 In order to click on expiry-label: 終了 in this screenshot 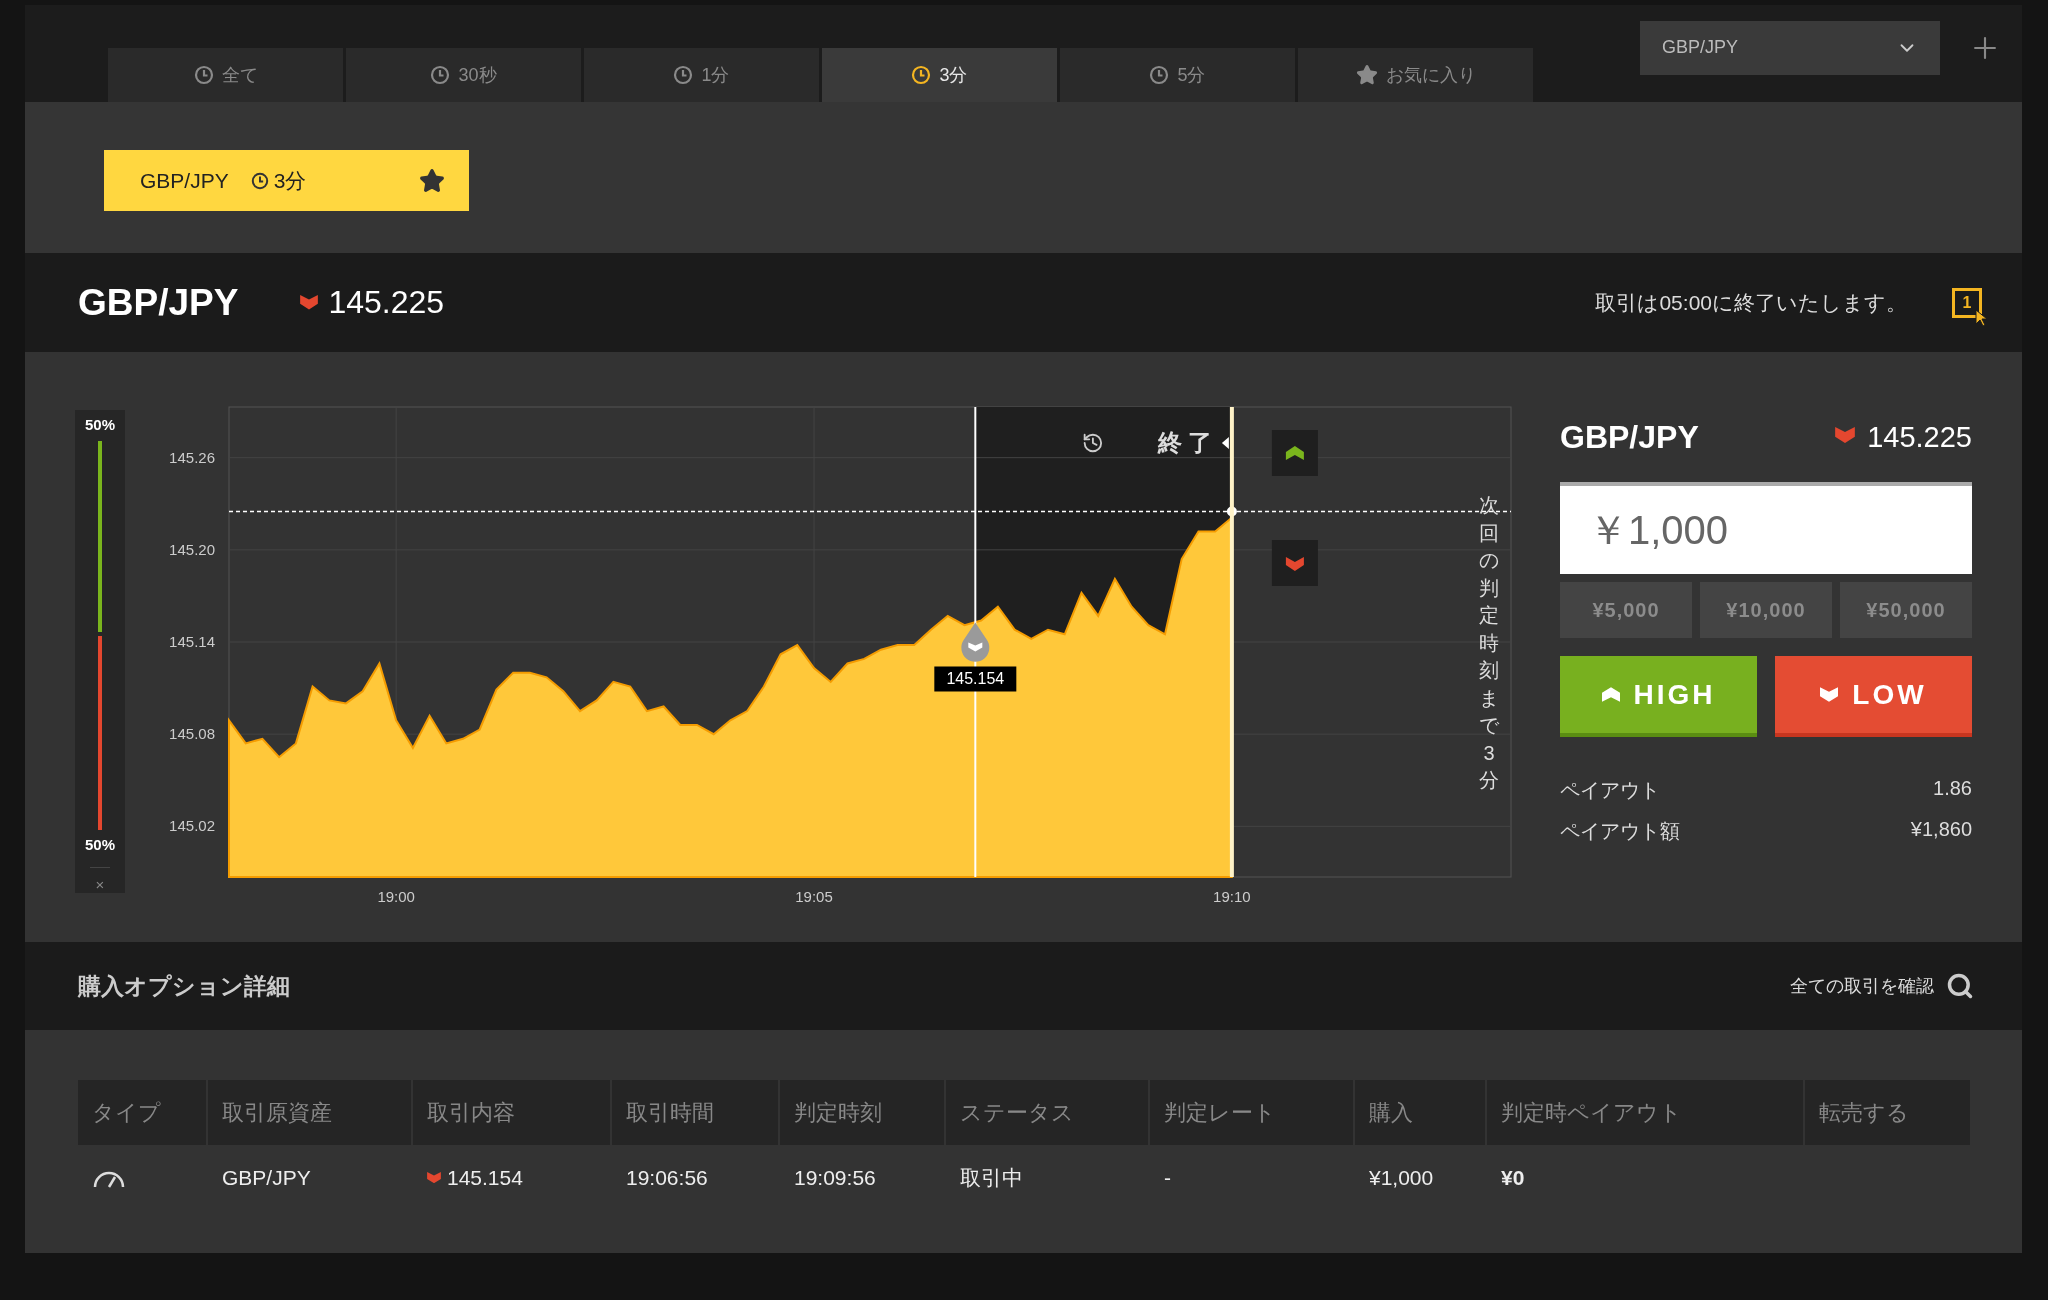, I will do `click(1187, 442)`.